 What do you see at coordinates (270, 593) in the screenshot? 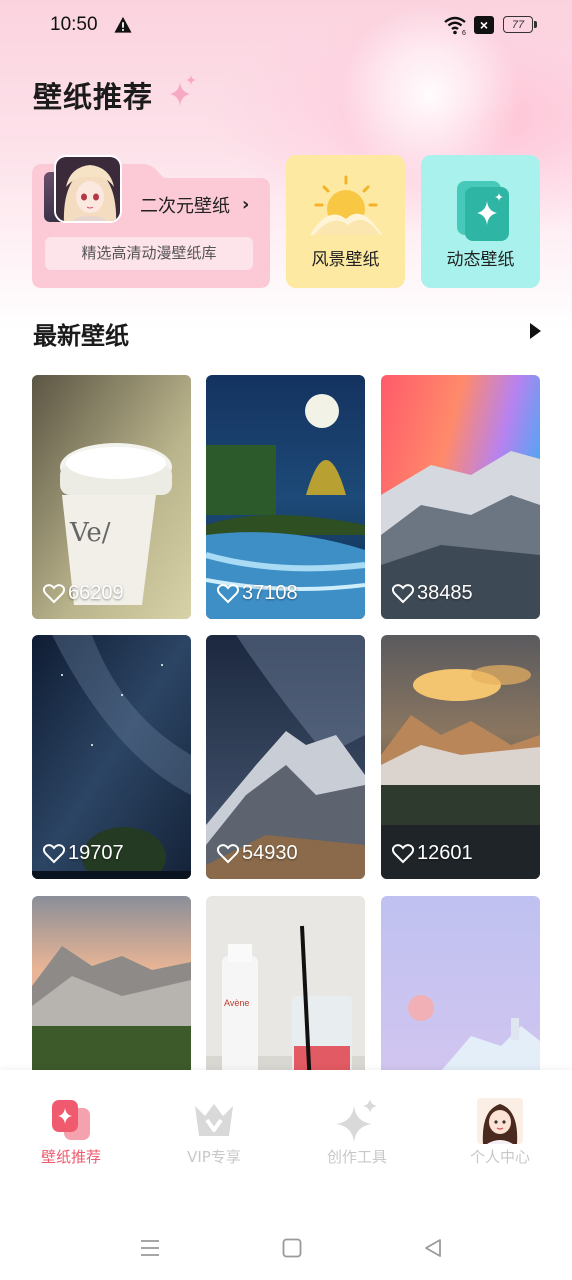
I see `like-count-value: 37108` at bounding box center [270, 593].